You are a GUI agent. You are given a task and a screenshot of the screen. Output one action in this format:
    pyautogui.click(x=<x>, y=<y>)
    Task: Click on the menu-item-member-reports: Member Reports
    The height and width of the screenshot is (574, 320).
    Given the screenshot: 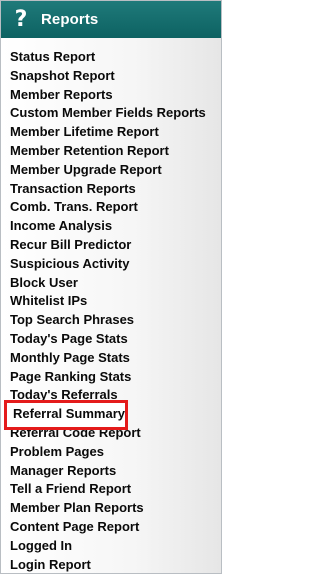 What is the action you would take?
    pyautogui.click(x=115, y=95)
    